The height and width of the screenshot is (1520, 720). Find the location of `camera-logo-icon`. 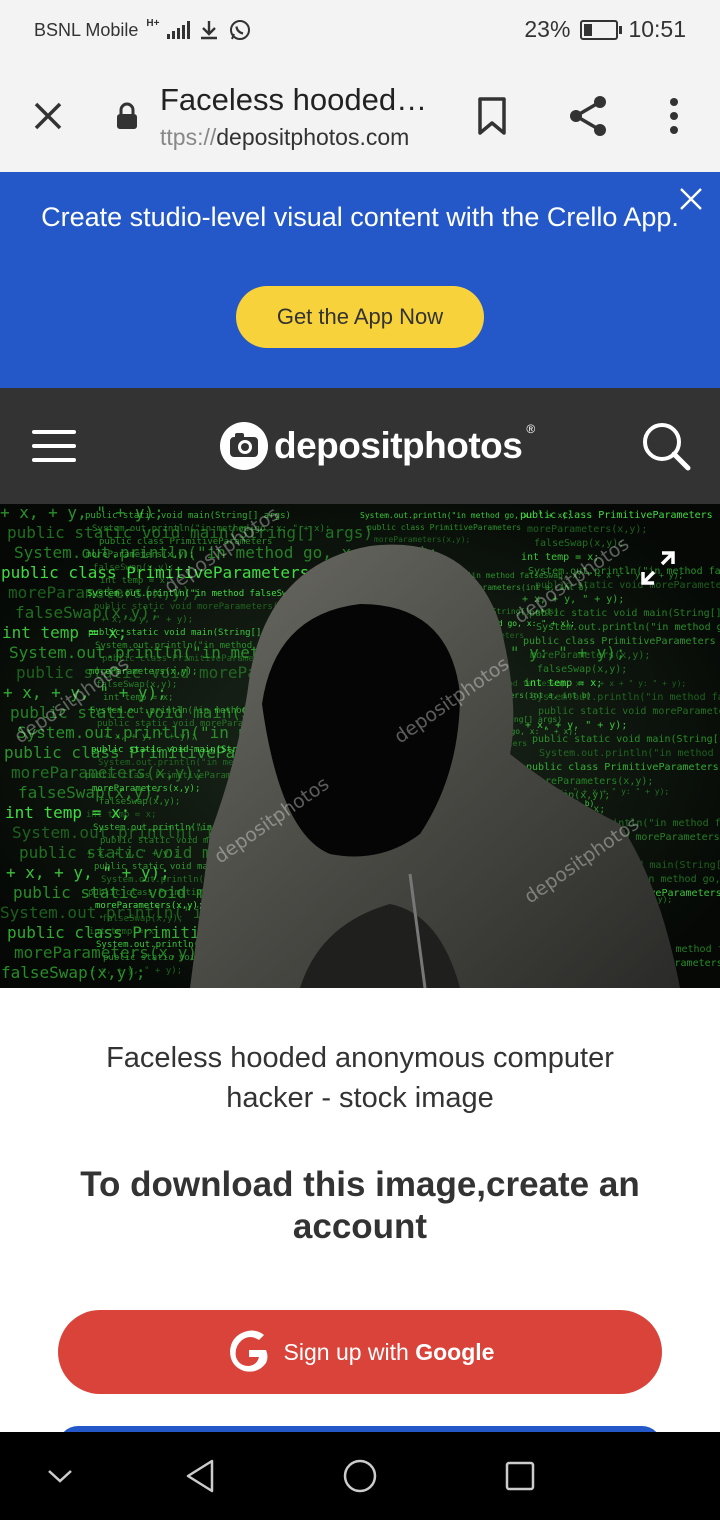

camera-logo-icon is located at coordinates (244, 446).